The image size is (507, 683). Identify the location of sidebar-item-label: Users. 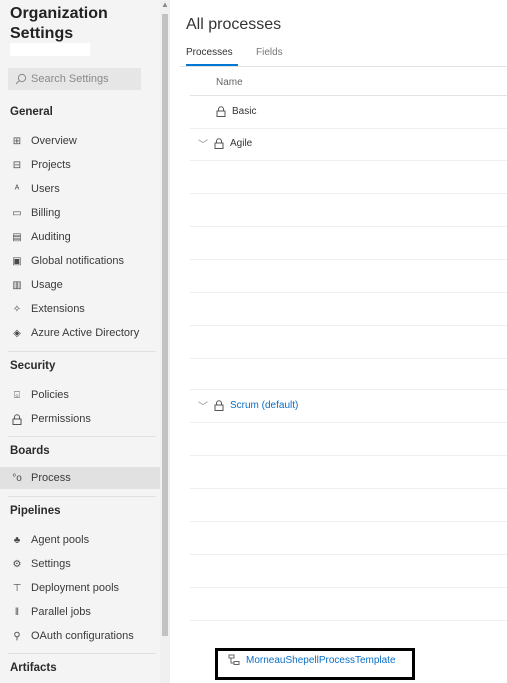
(45, 189).